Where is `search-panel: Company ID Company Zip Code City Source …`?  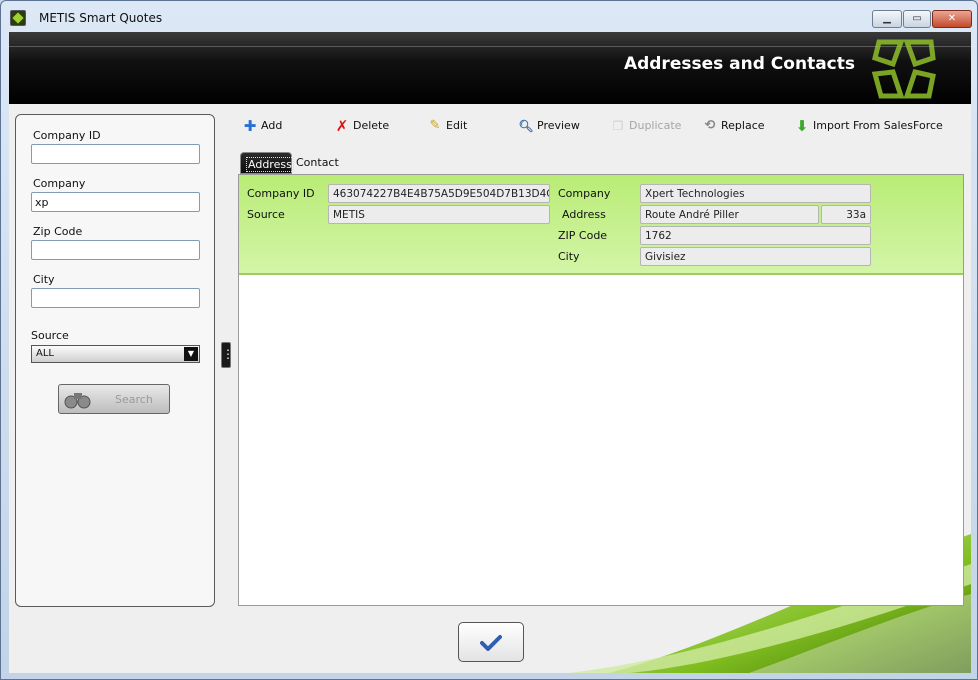 search-panel: Company ID Company Zip Code City Source … is located at coordinates (115, 360).